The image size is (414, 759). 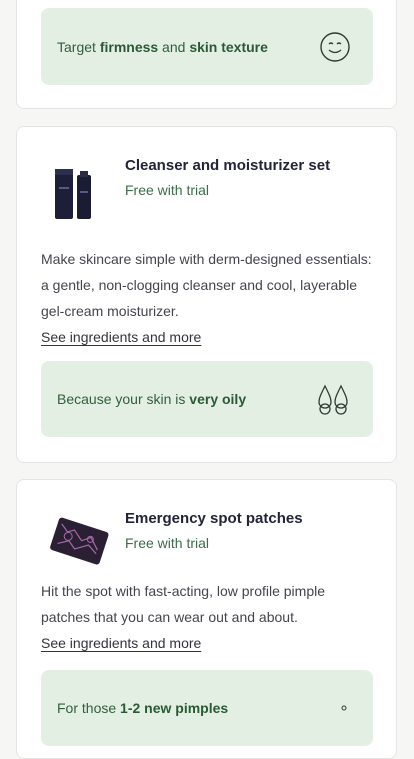 I want to click on smile-face-icon, so click(x=335, y=47).